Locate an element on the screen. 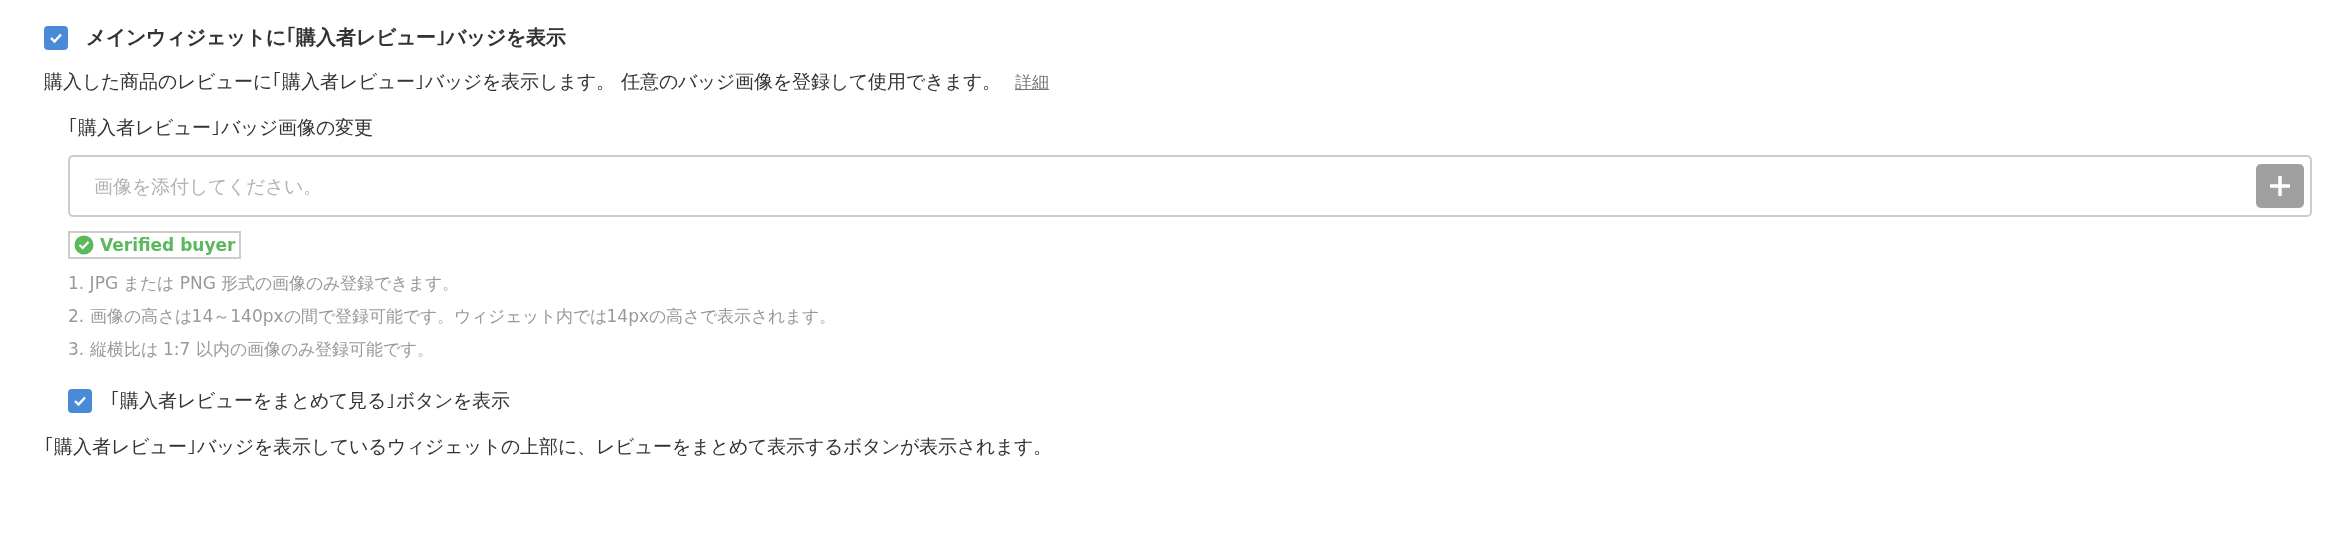  checkbox-label: ｢購入者レビューをまとめて見る｣ボタンを表示 is located at coordinates (310, 400).